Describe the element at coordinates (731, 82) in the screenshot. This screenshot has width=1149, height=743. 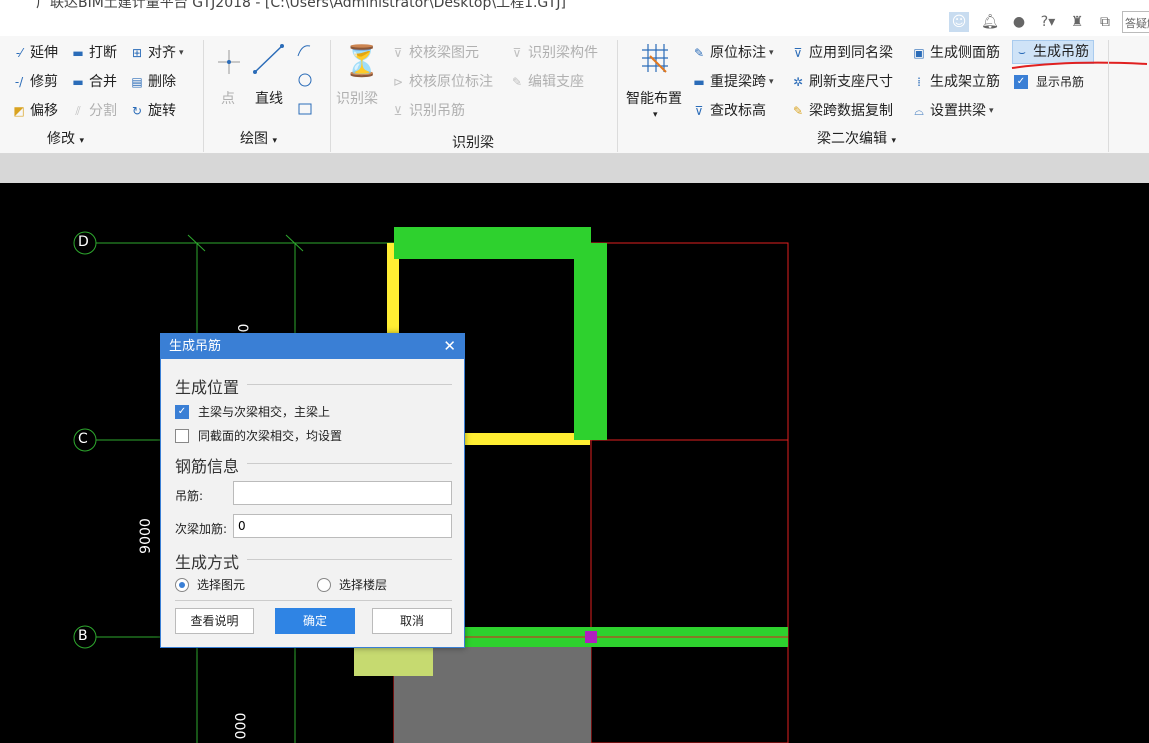
I see `re-extract-span-button: ▬ 重提梁跨 ▾` at that location.